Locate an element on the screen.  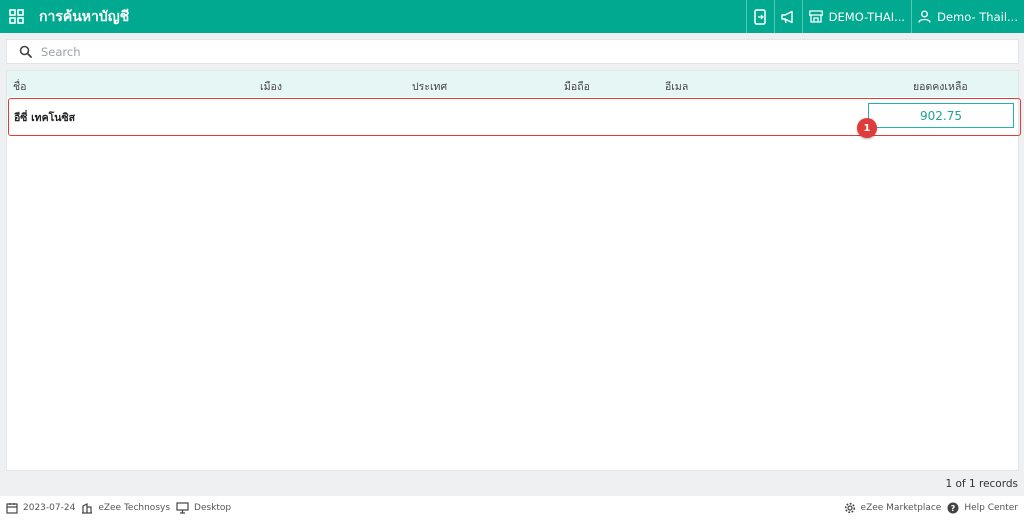
records-count: 1 of 1 records is located at coordinates (981, 484).